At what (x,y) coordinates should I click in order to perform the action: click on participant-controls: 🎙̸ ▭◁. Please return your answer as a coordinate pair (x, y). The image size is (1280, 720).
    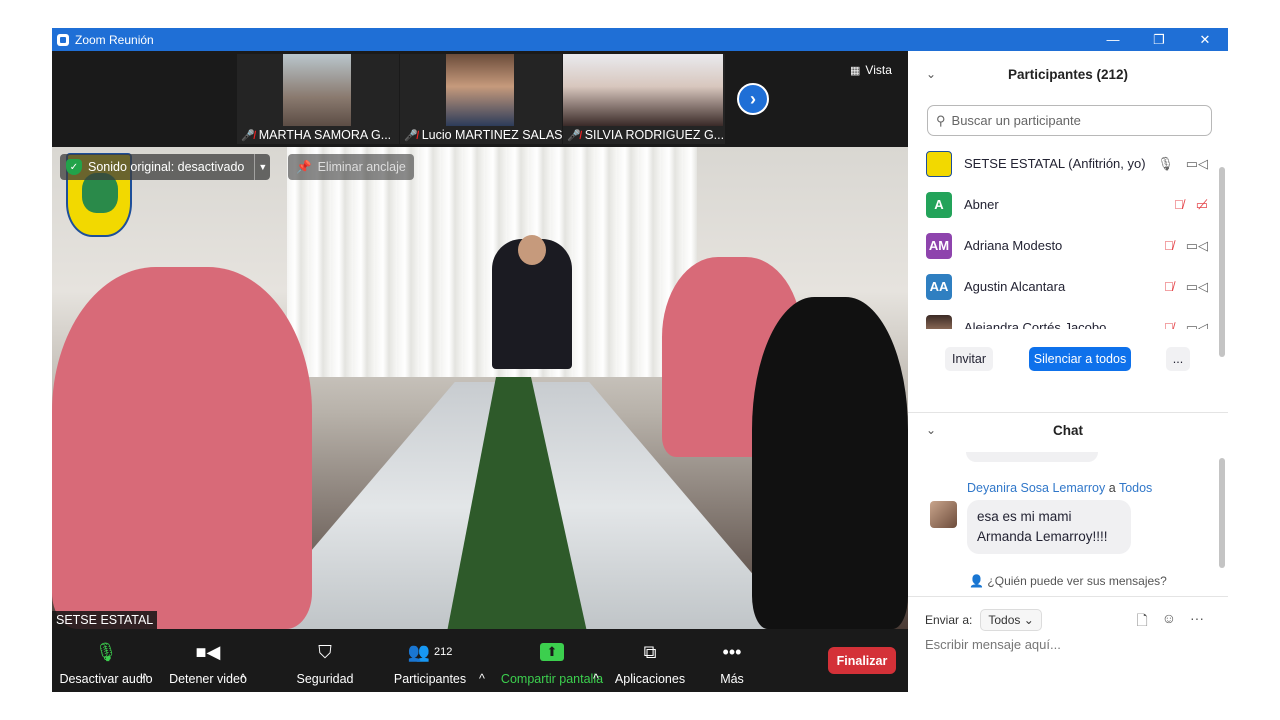
    Looking at the image, I should click on (1186, 287).